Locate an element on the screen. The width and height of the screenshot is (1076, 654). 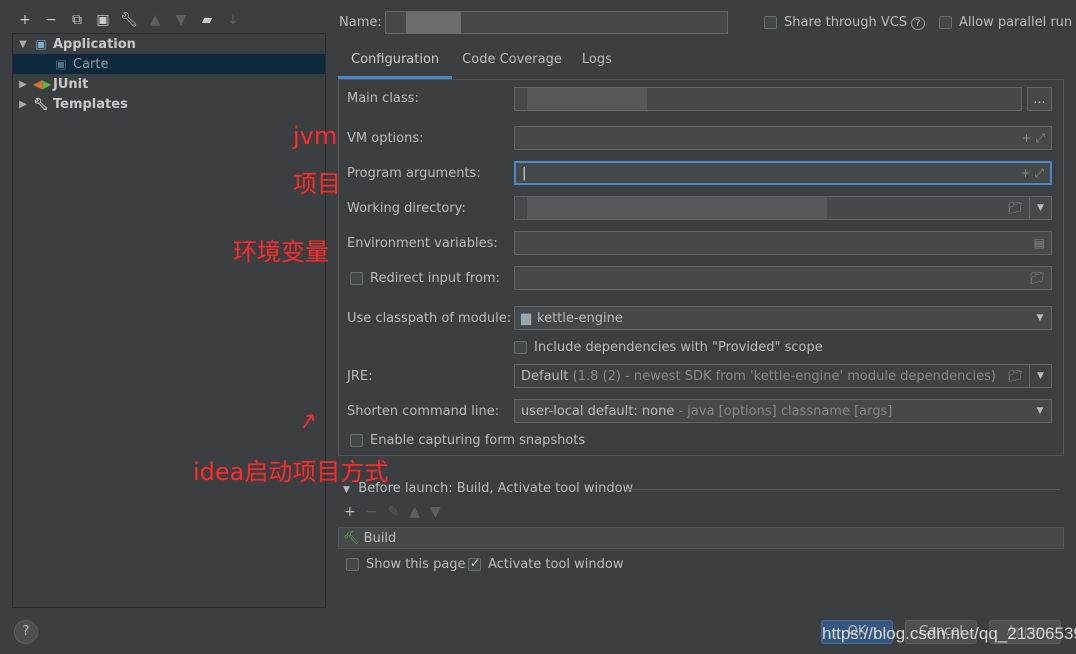
show-page-checkbox: Show this page is located at coordinates (406, 564).